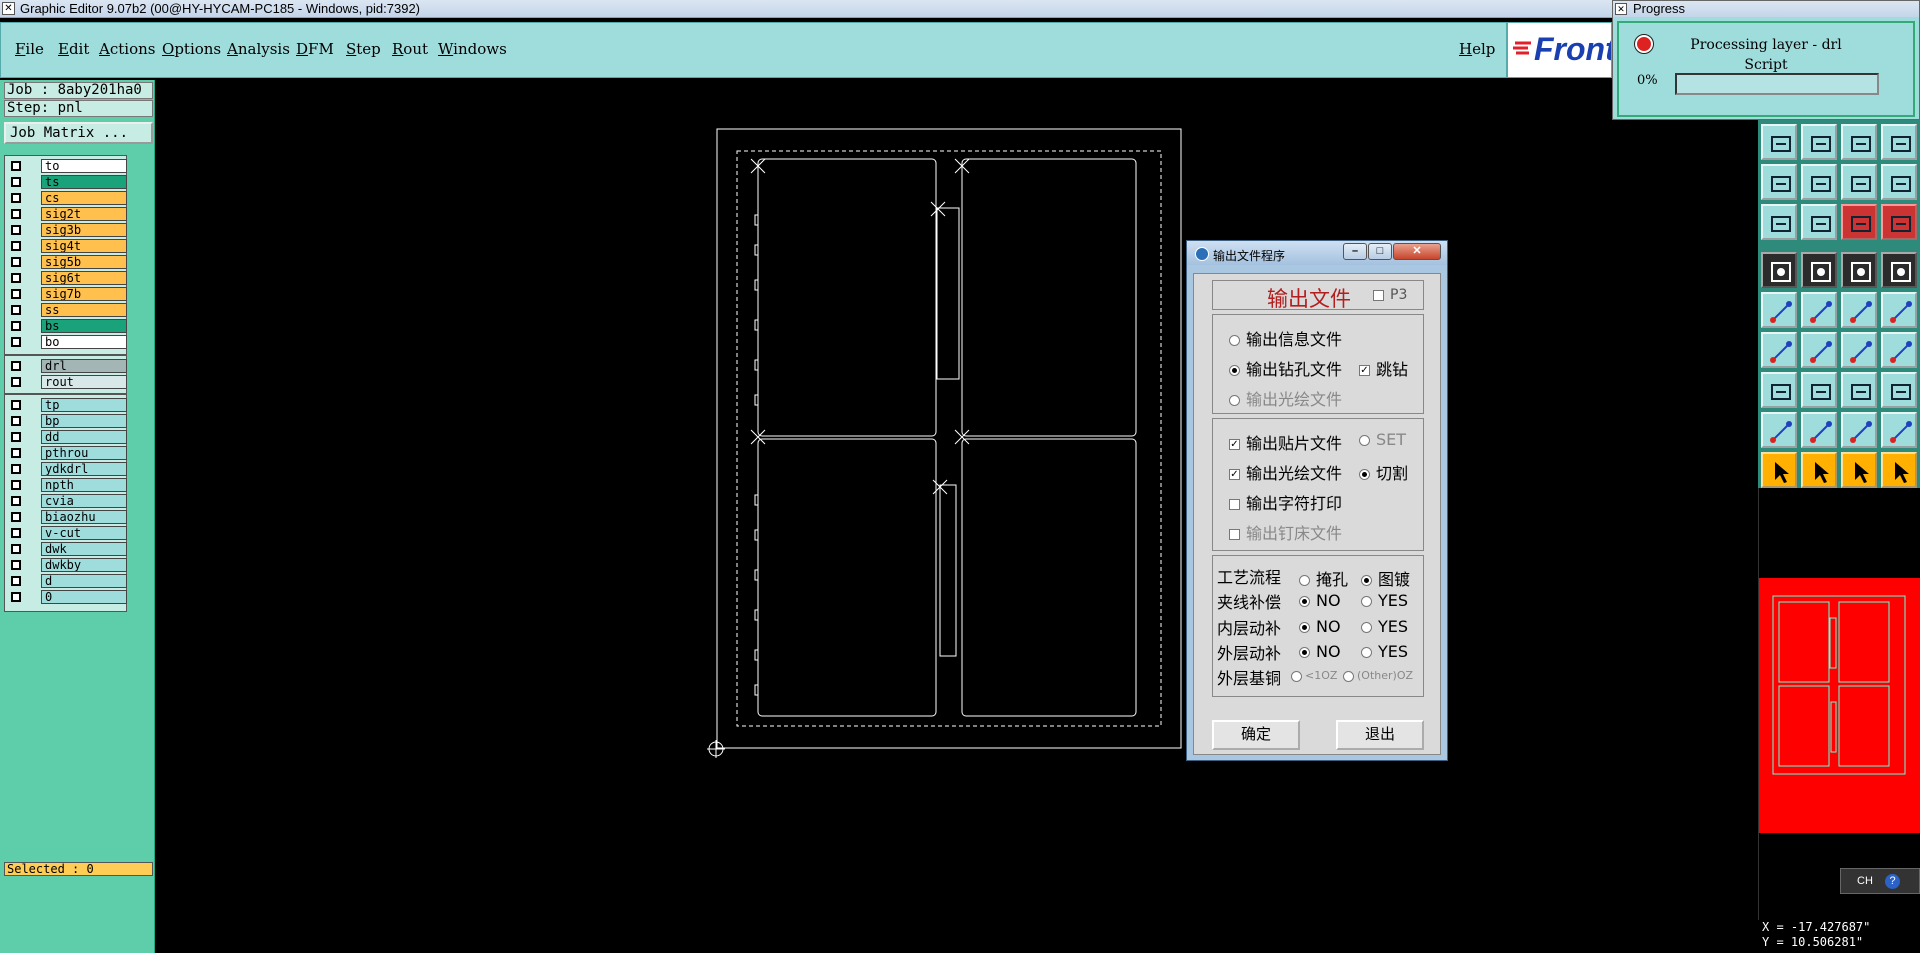  What do you see at coordinates (66, 453) in the screenshot?
I see `layer-row: pthrou` at bounding box center [66, 453].